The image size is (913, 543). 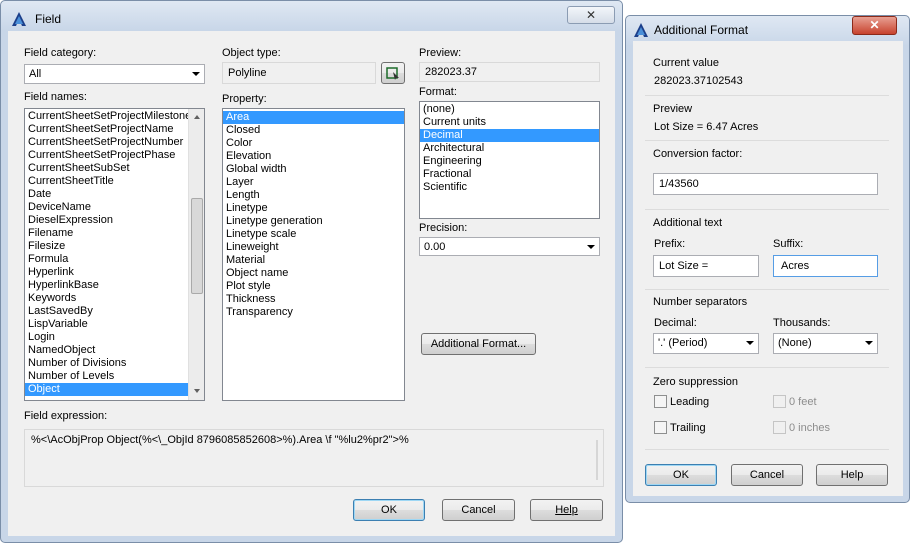 I want to click on leading-checkbox, so click(x=660, y=401).